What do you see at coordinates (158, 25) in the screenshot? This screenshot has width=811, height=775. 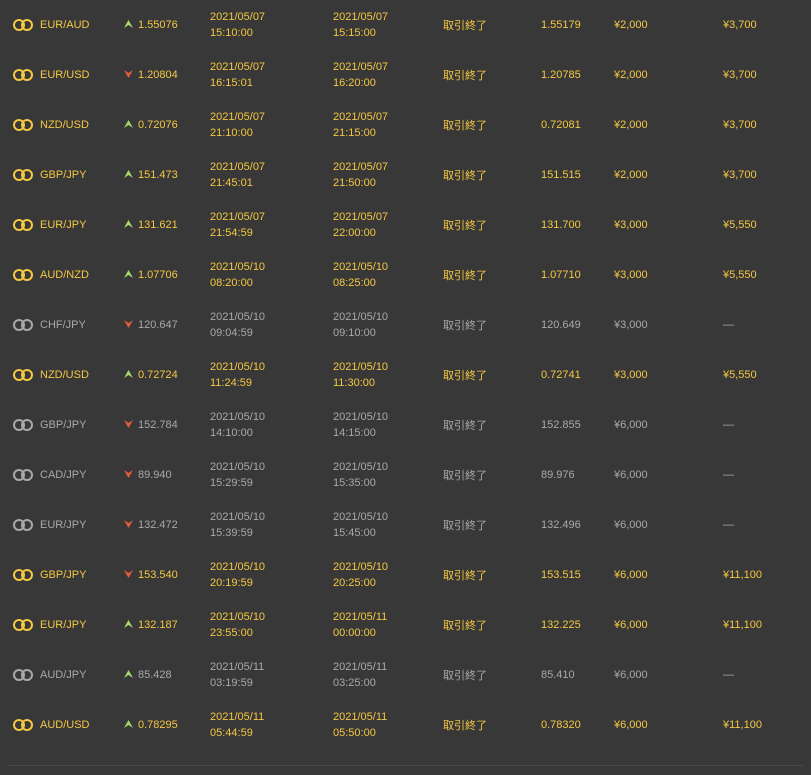 I see `entry-rate: 1.55076` at bounding box center [158, 25].